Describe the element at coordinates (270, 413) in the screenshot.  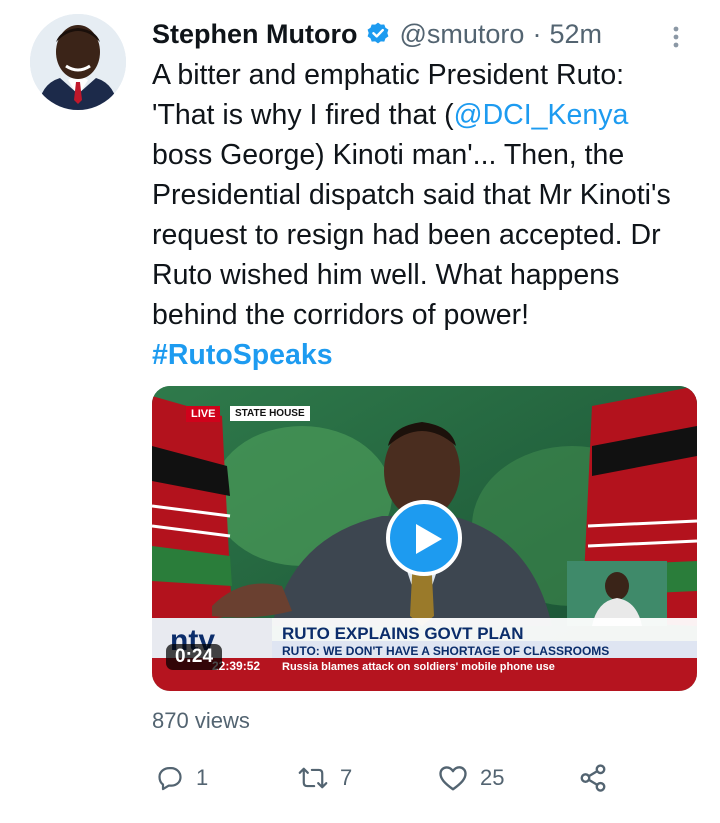
I see `location-tag: STATE HOUSE` at that location.